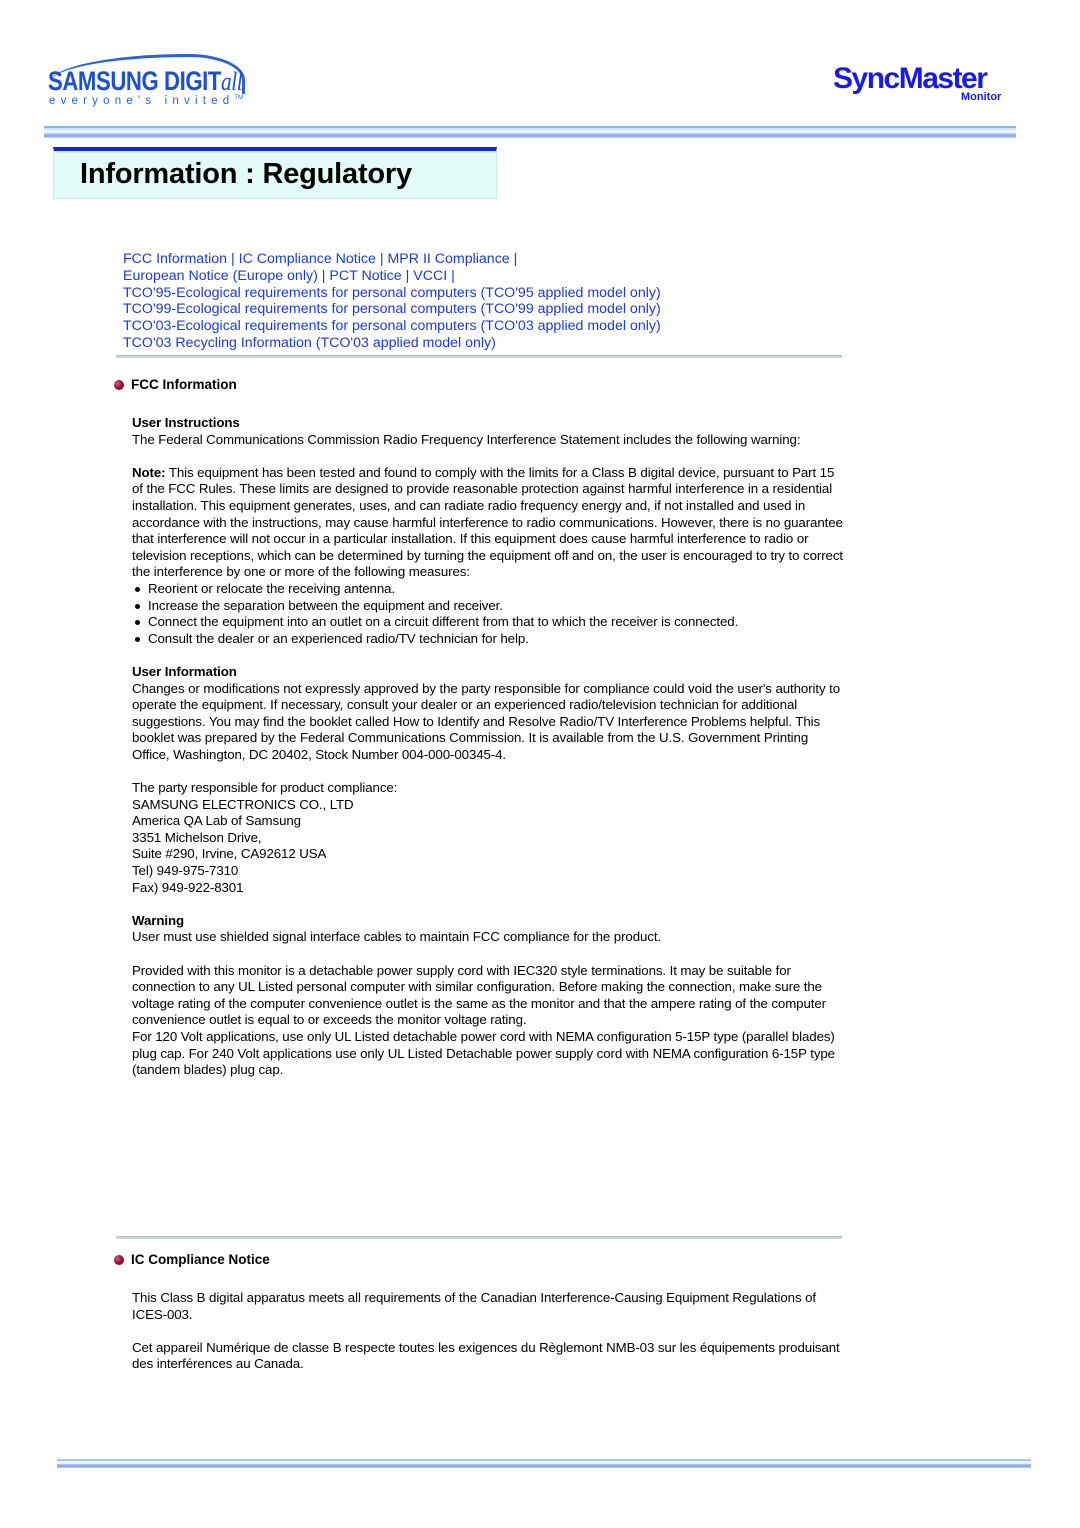  I want to click on fcc-section-heading: FCC Information, so click(175, 384).